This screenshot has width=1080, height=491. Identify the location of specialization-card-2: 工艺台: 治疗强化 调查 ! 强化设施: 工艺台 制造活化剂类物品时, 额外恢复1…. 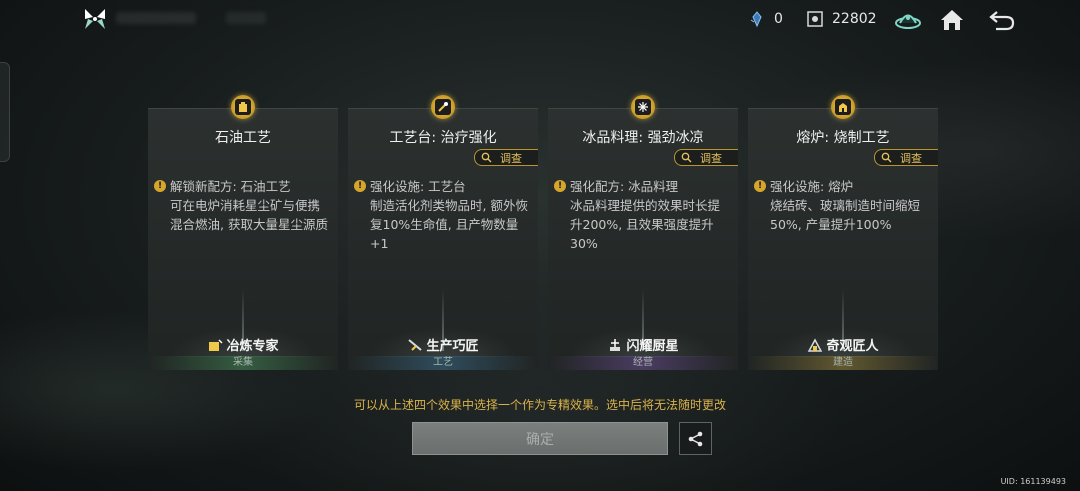
(443, 232).